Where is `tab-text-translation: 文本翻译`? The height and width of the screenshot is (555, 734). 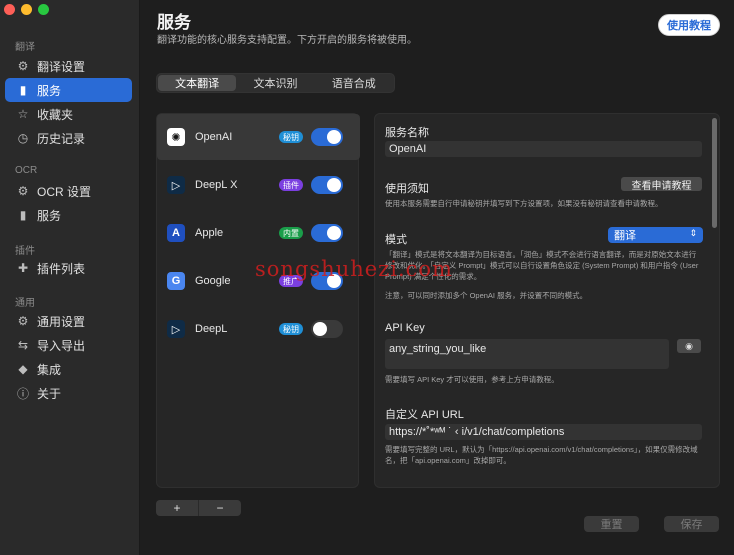 tab-text-translation: 文本翻译 is located at coordinates (197, 83).